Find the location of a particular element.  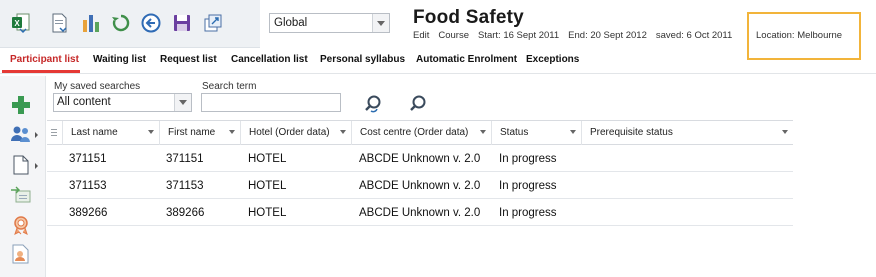

tab-divider is located at coordinates (438, 73).